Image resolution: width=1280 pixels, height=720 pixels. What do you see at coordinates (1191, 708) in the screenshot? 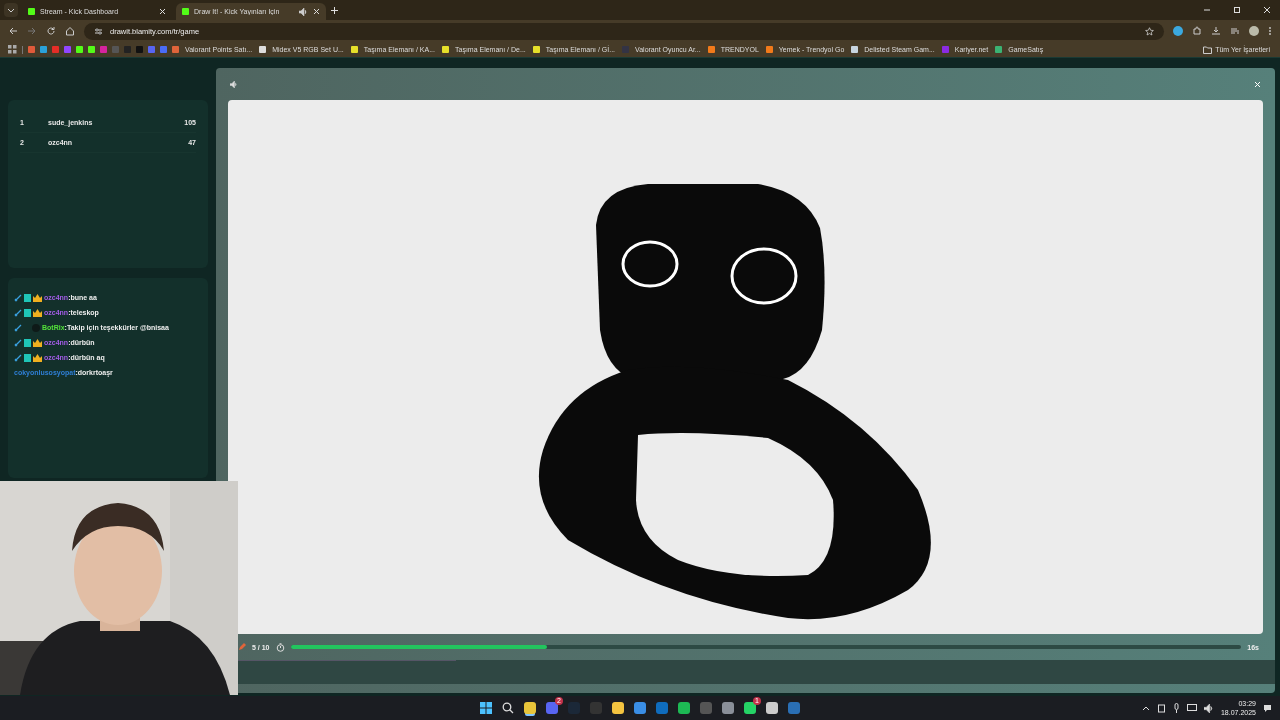
I see `network-icon` at bounding box center [1191, 708].